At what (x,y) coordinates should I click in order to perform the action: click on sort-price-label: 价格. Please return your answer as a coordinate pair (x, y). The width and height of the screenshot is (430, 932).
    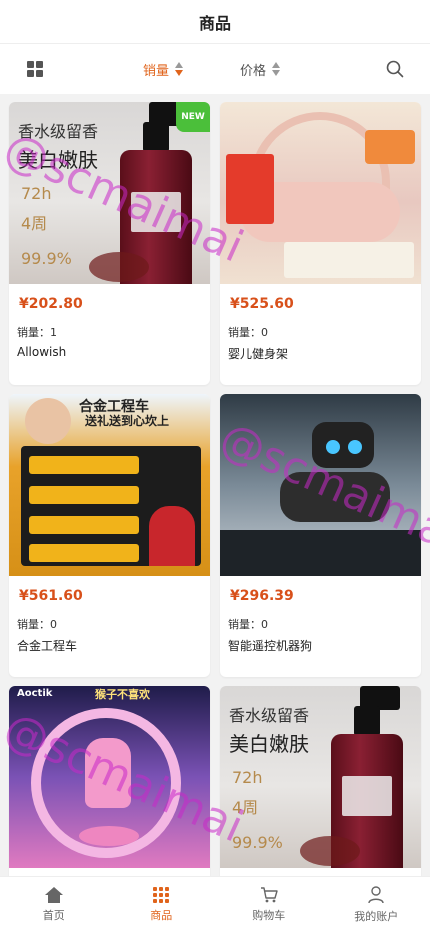
    Looking at the image, I should click on (253, 71).